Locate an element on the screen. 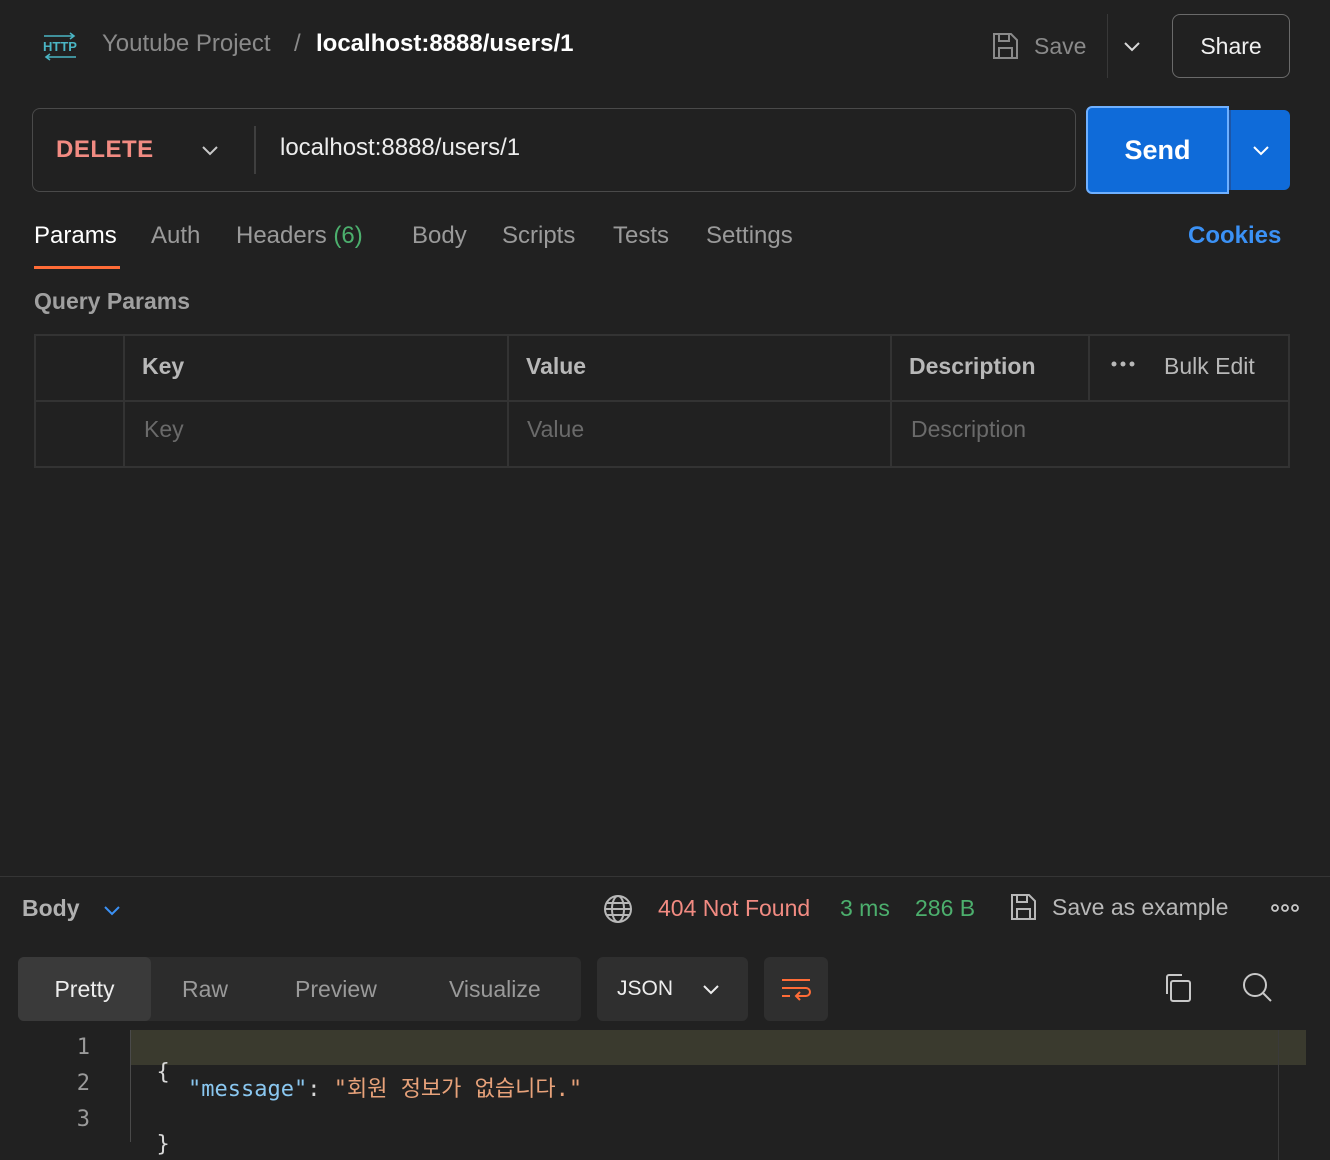 The height and width of the screenshot is (1160, 1330). breadcrumb-project: Youtube Project is located at coordinates (186, 44).